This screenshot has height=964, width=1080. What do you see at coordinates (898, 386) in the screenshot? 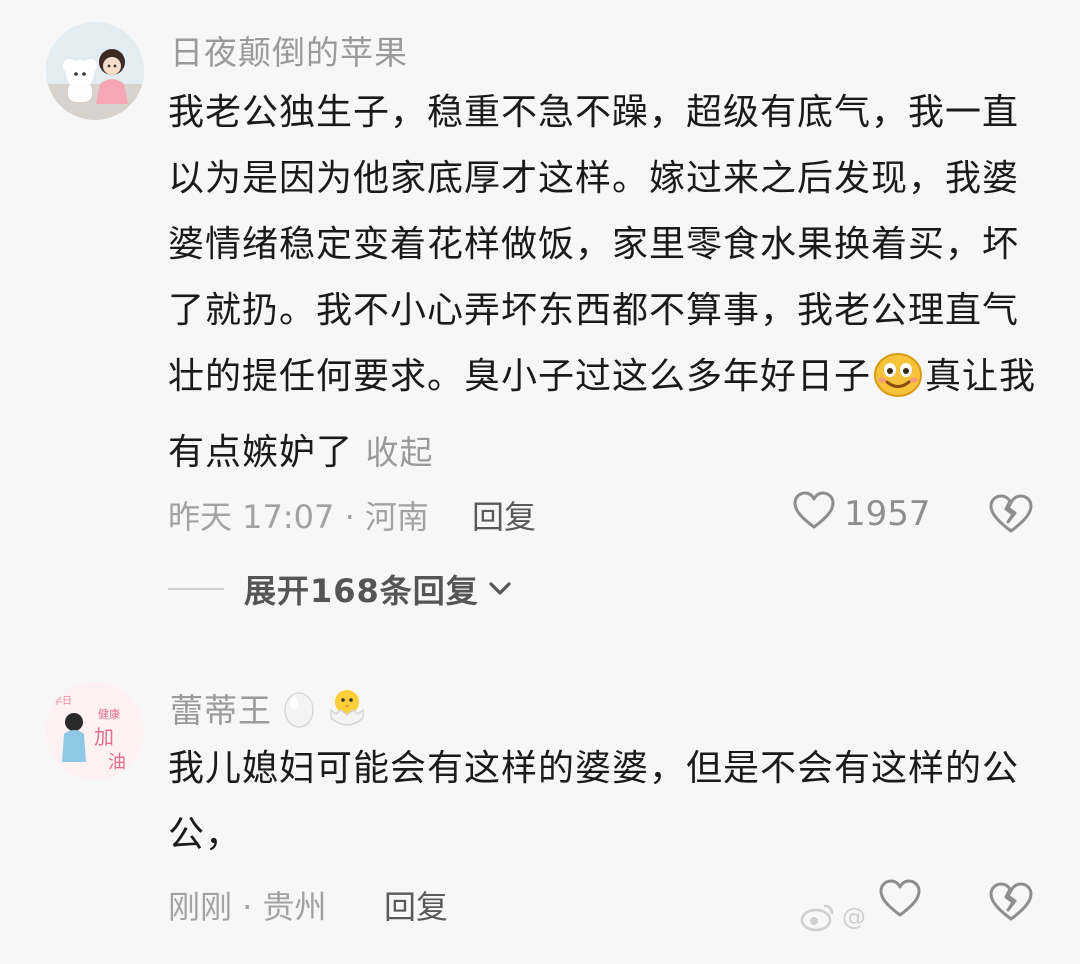
I see `smiling-face-emoji-icon` at bounding box center [898, 386].